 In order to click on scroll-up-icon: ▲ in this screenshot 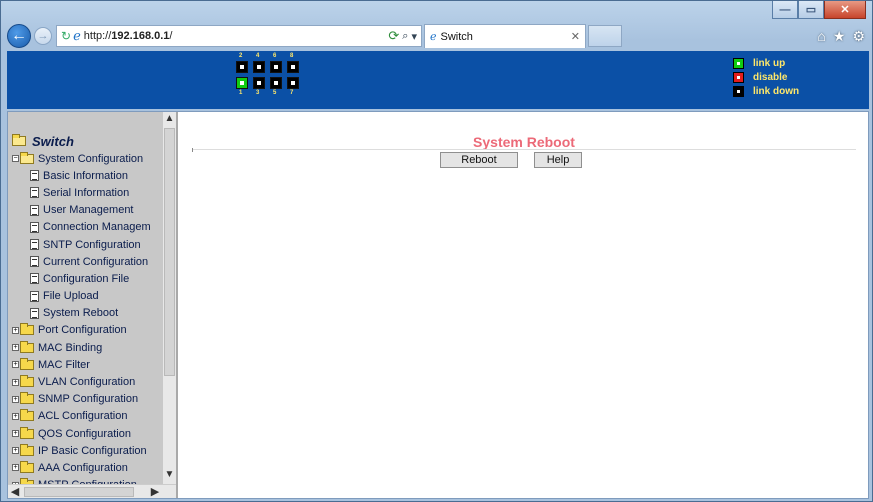, I will do `click(169, 119)`.